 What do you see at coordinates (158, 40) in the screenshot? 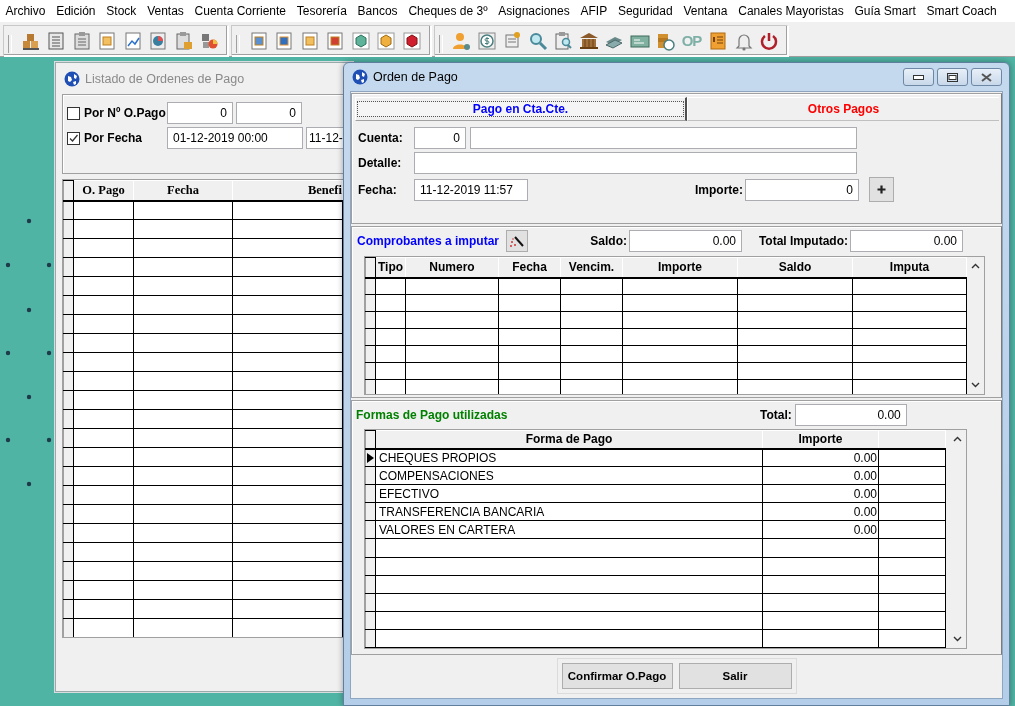
I see `pie-chart-icon` at bounding box center [158, 40].